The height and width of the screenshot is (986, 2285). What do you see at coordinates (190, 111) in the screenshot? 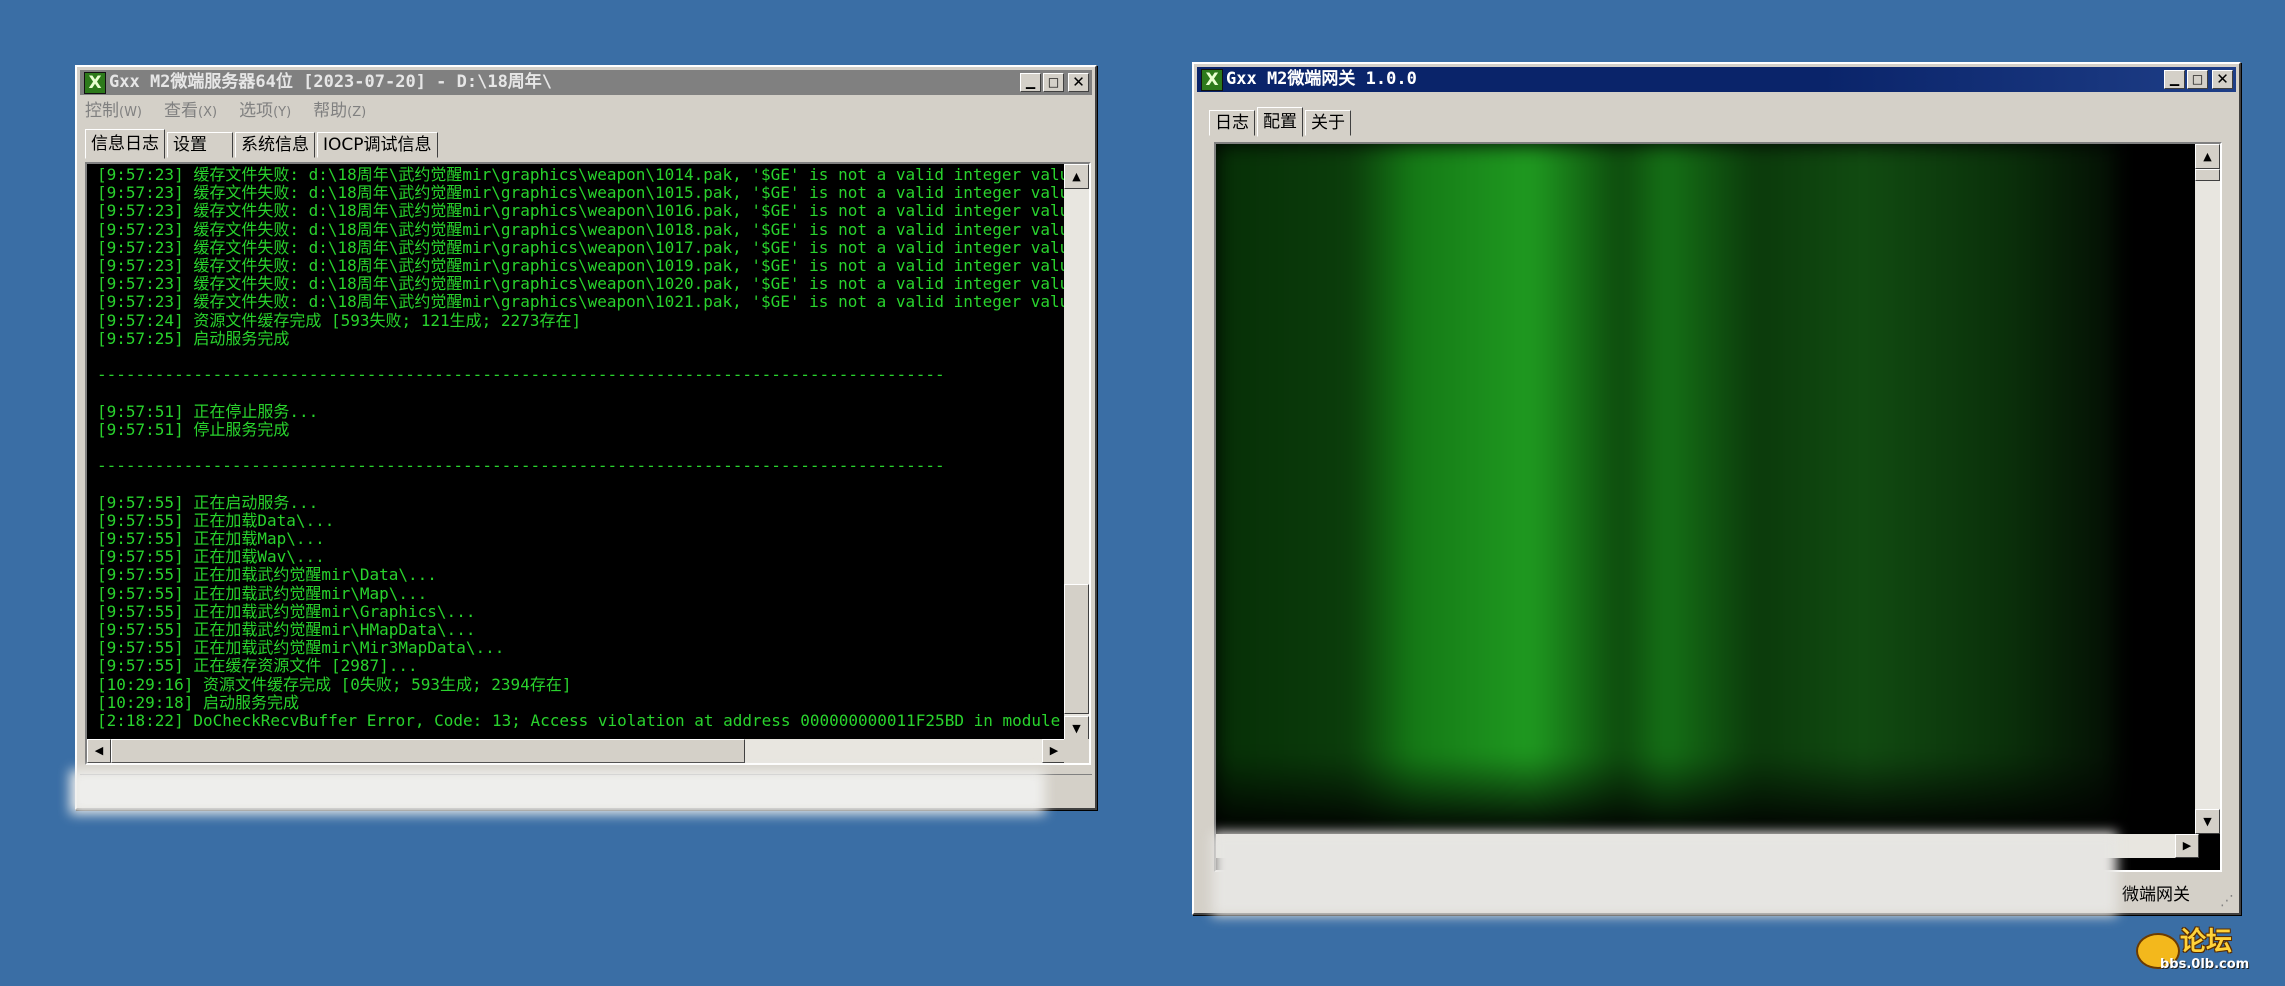
I see `menu-view: 查看(X)` at bounding box center [190, 111].